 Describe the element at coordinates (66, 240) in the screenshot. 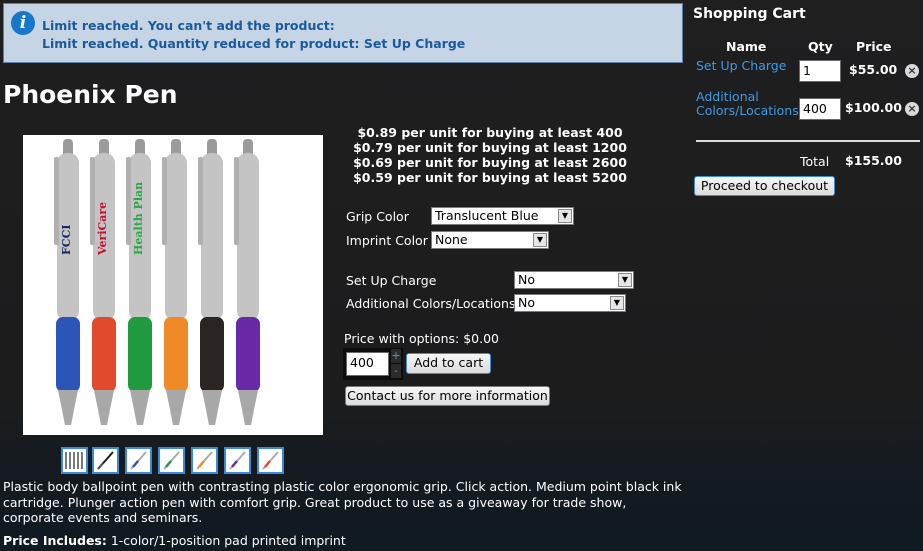

I see `svg-text: FCCI` at that location.